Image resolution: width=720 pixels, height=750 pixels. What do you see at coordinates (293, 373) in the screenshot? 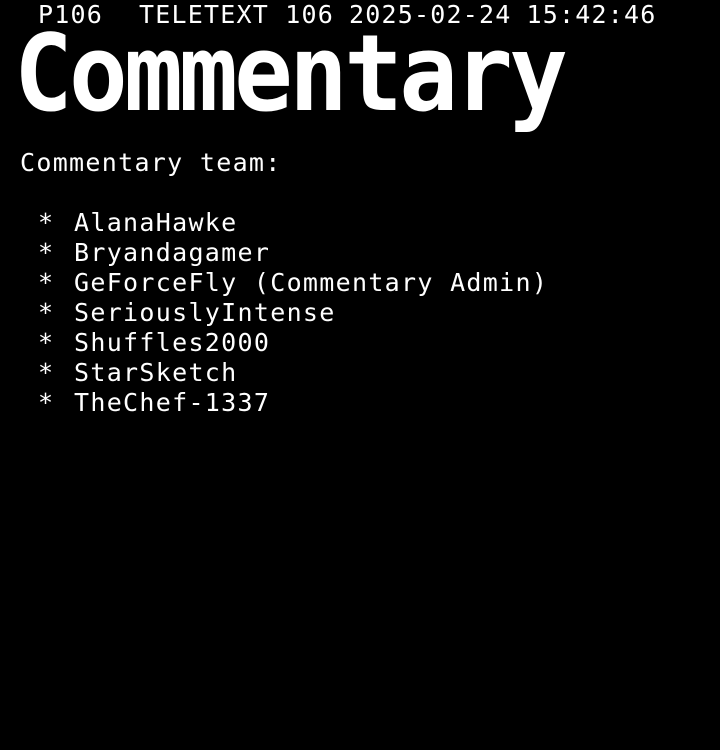
I see `list-item: * StarSketch` at bounding box center [293, 373].